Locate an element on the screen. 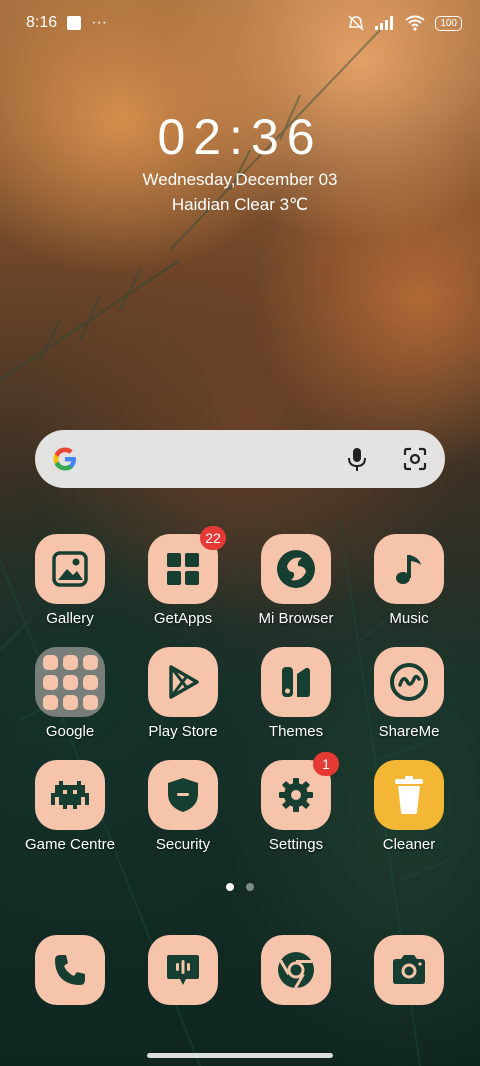 The height and width of the screenshot is (1066, 480). google-search-bar is located at coordinates (240, 459).